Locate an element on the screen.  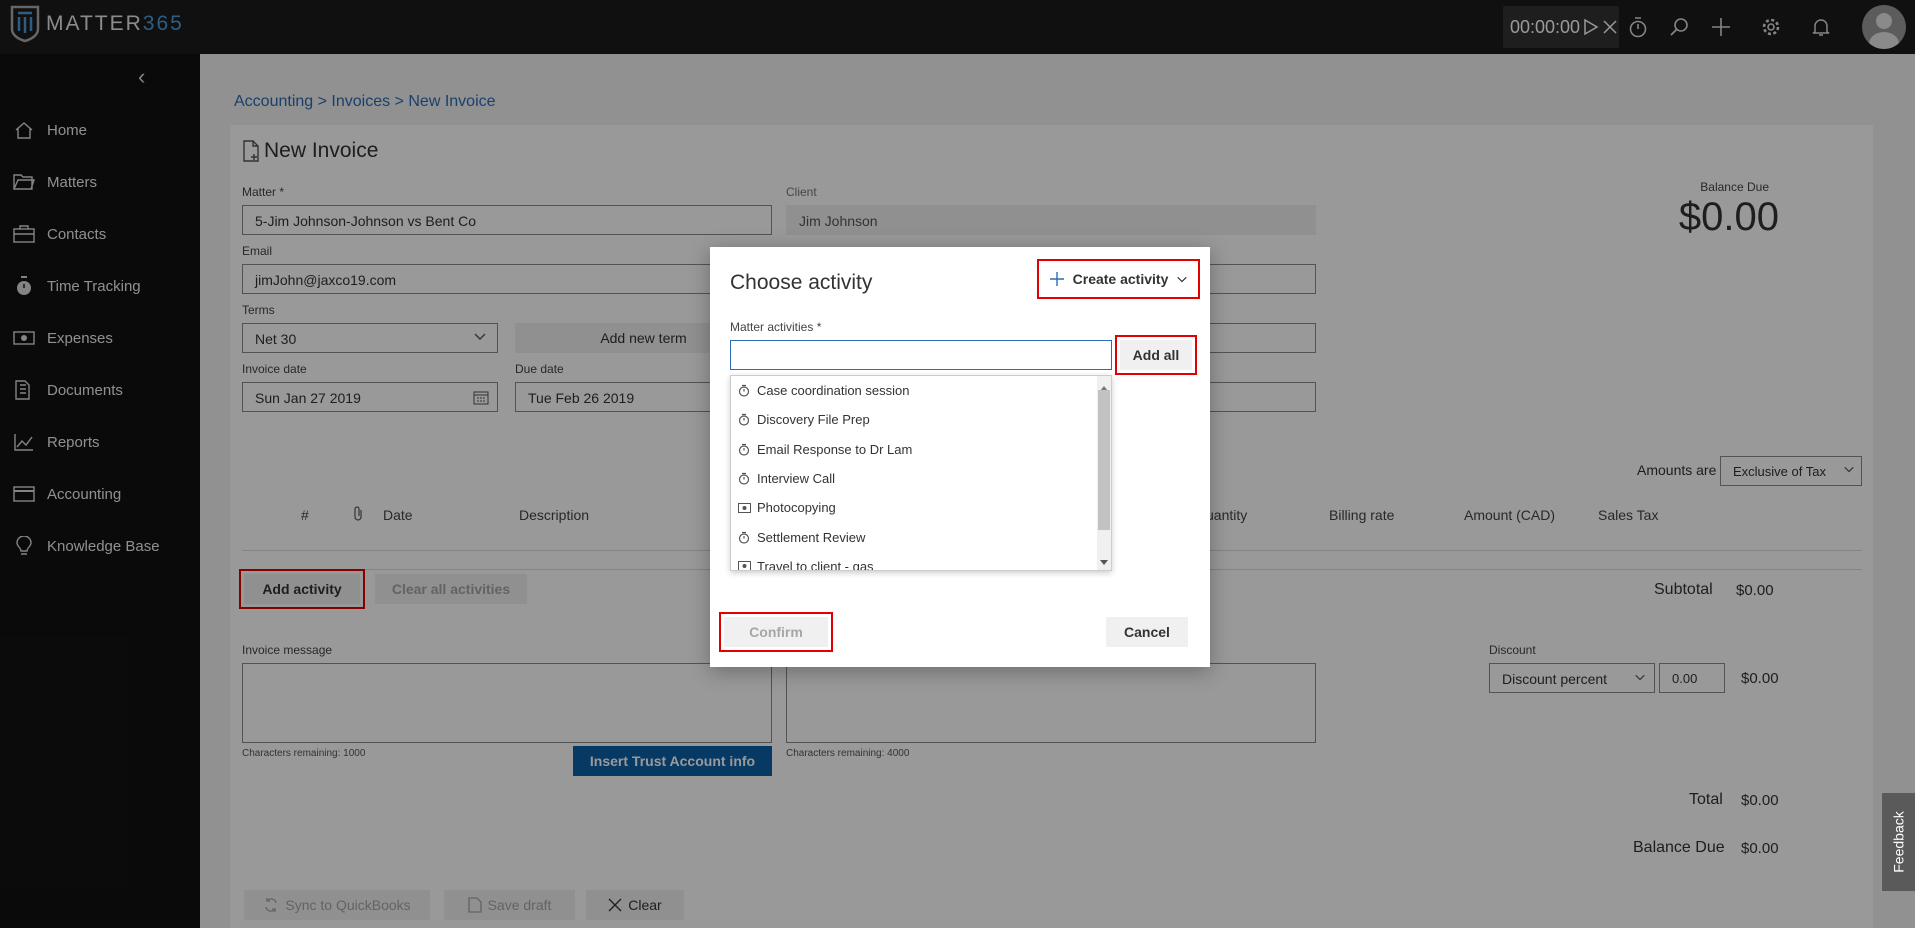
create-activity-button: Create activity is located at coordinates (1118, 279).